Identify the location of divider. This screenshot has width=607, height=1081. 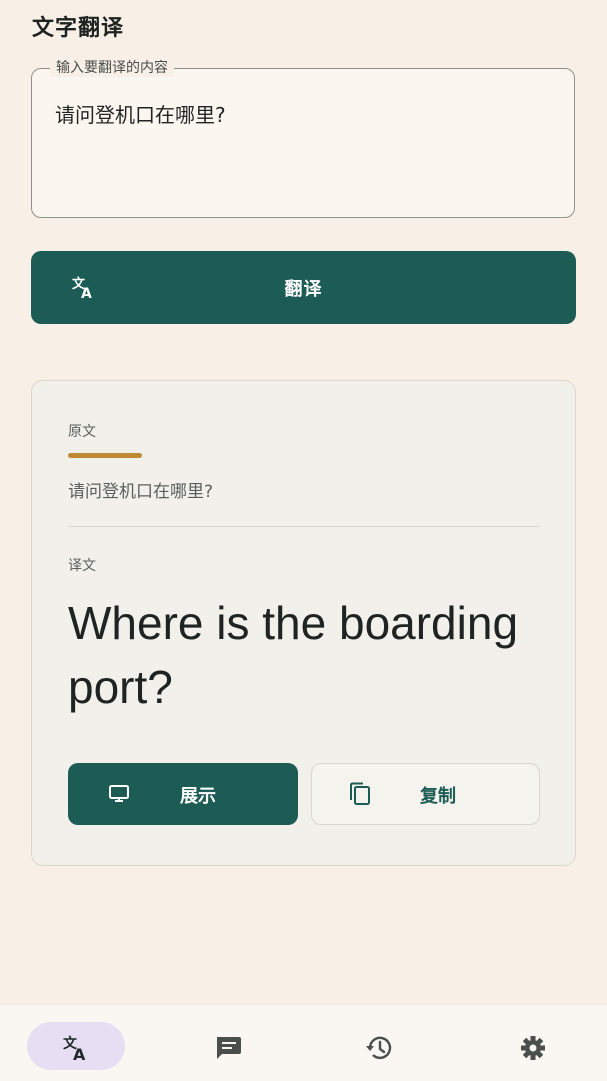
(304, 526).